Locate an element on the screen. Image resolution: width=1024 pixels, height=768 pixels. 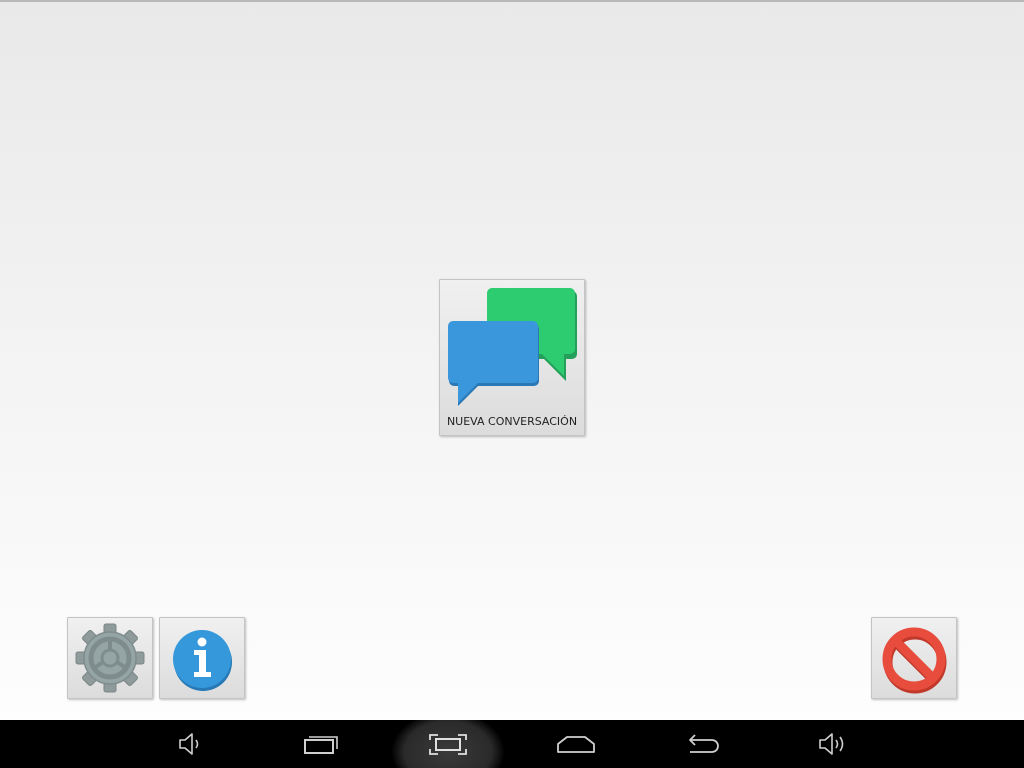
volume-up-button is located at coordinates (832, 744).